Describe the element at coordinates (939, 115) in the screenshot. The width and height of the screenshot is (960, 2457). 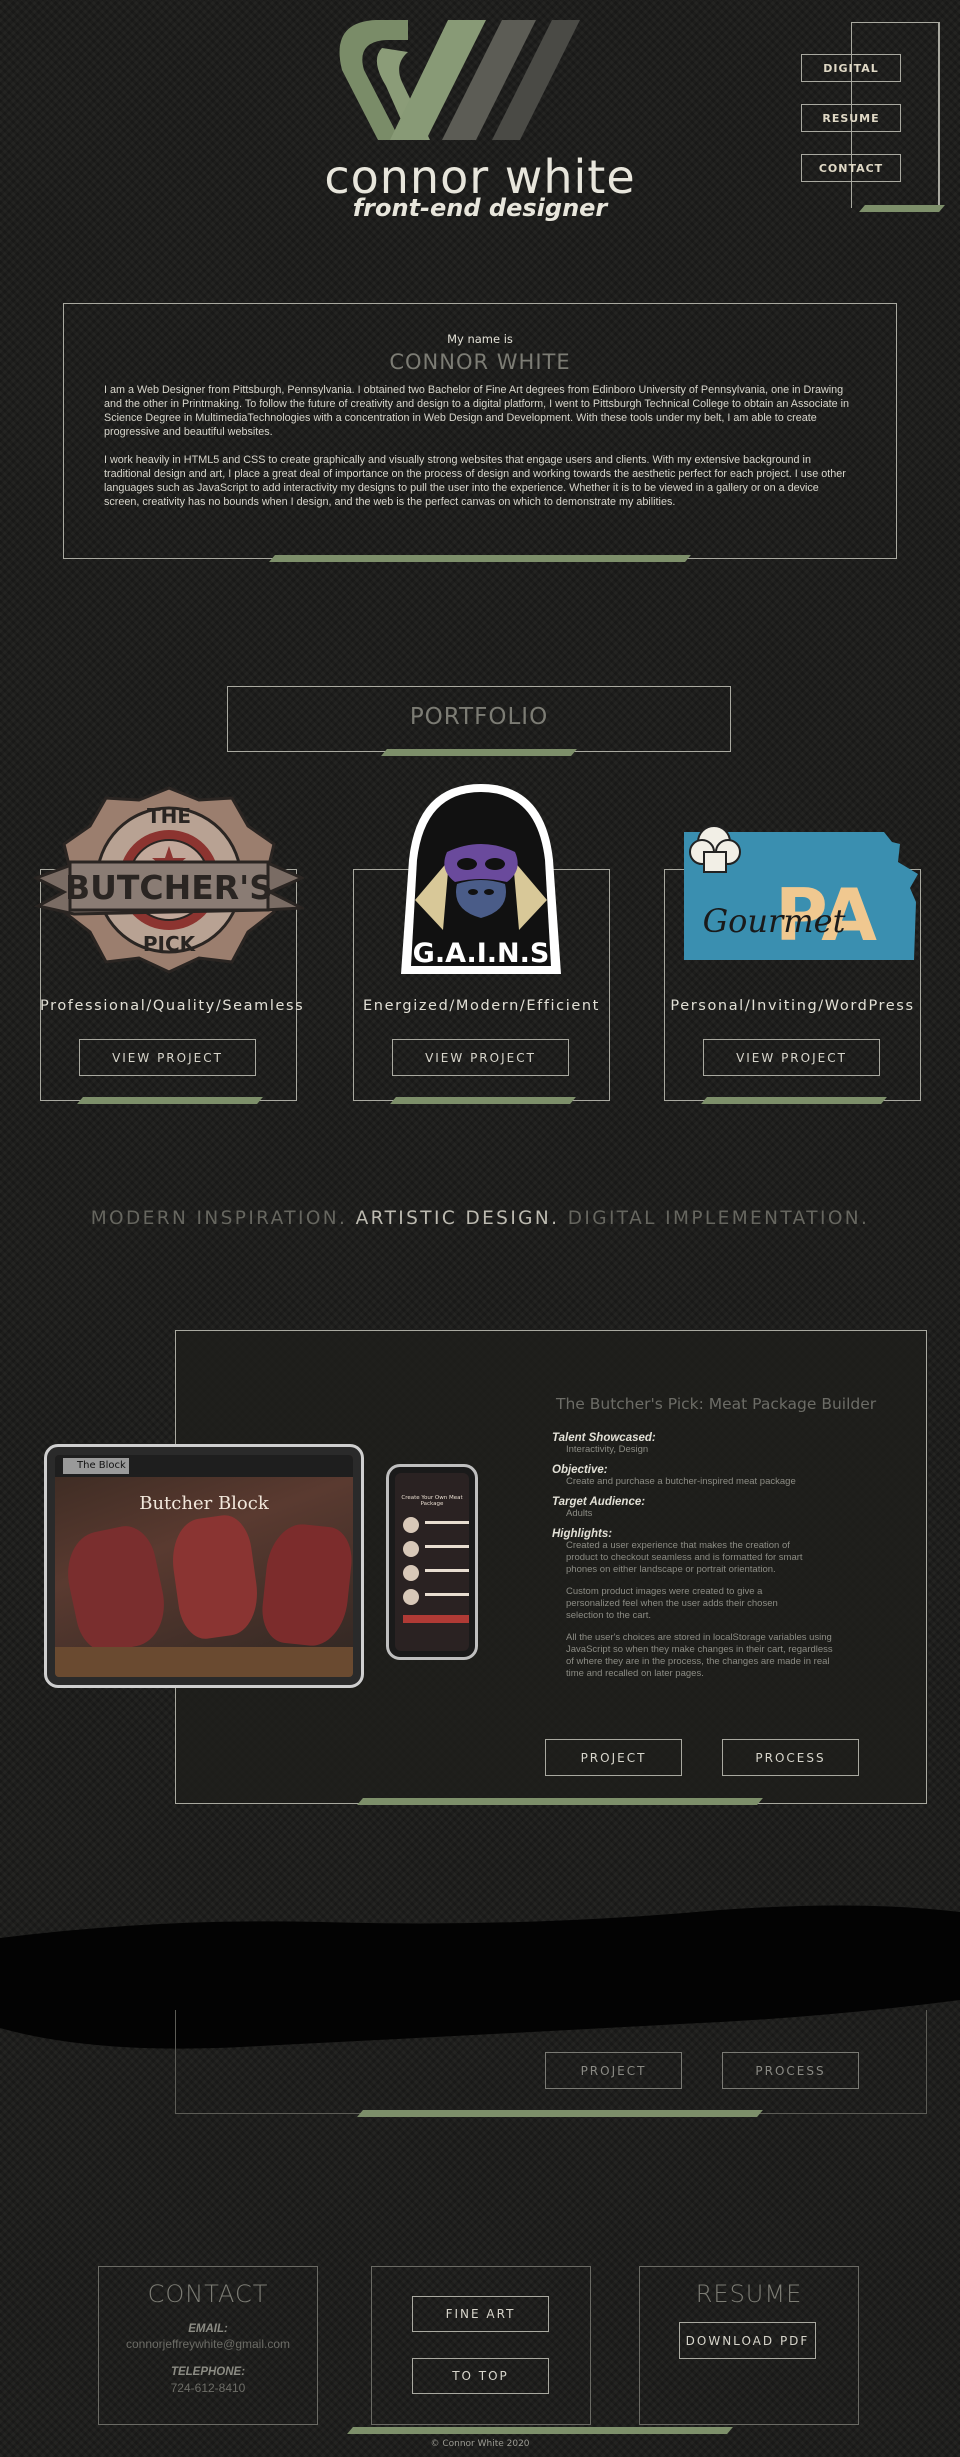
I see `nav-frame-side` at that location.